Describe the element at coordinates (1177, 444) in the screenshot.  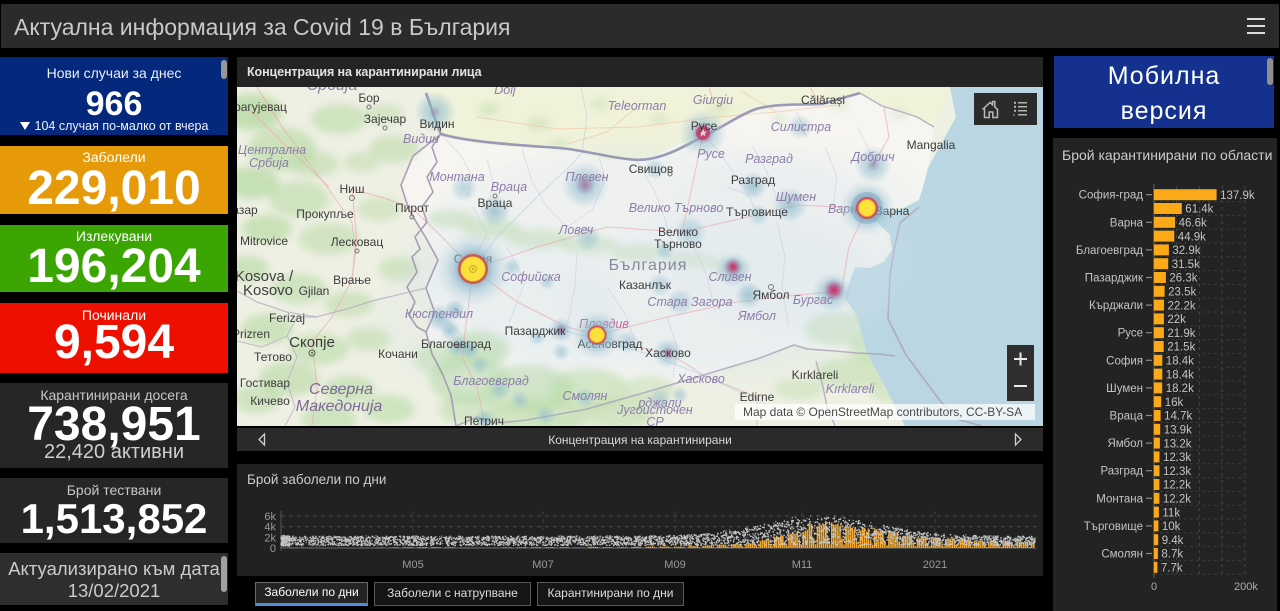
I see `svg-text: 13.2k` at that location.